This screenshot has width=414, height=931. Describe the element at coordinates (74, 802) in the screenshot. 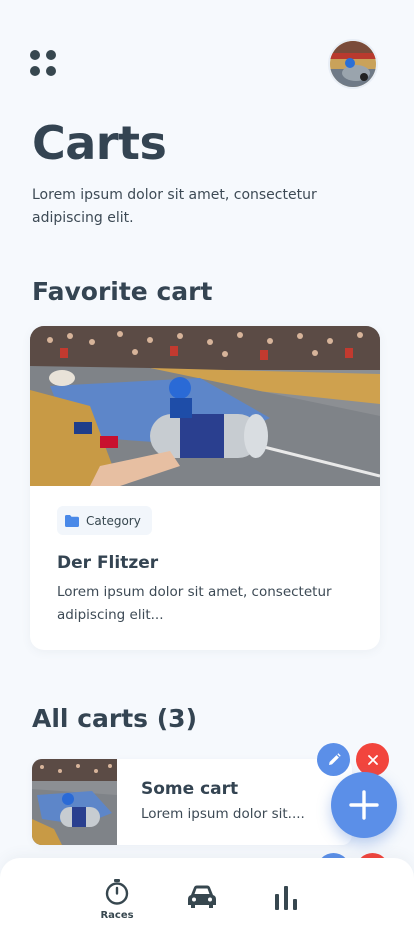

I see `cart-thumbnail` at that location.